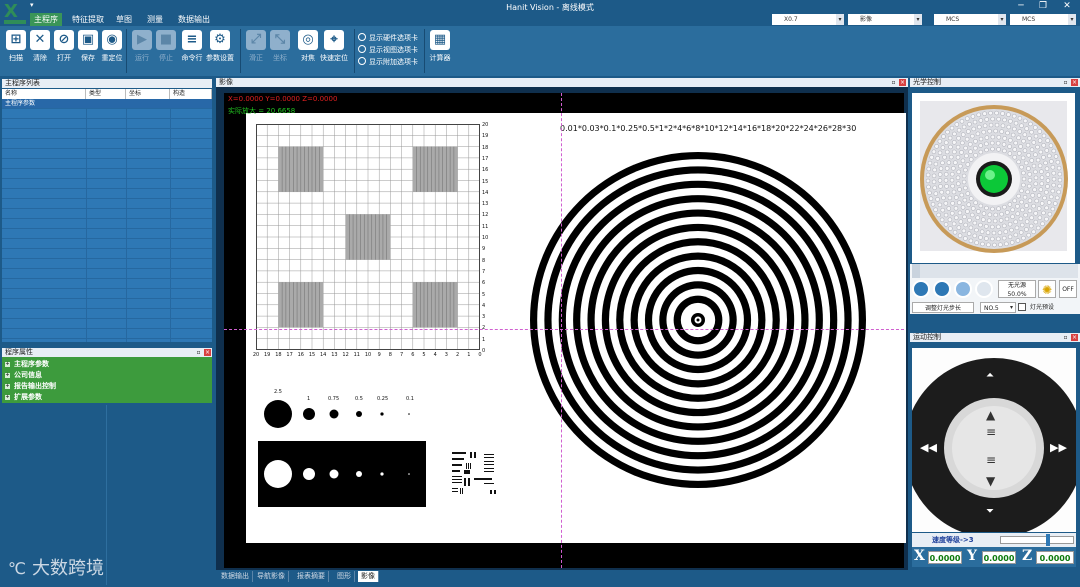  I want to click on adjust-step-button: 调整灯光步长, so click(943, 307).